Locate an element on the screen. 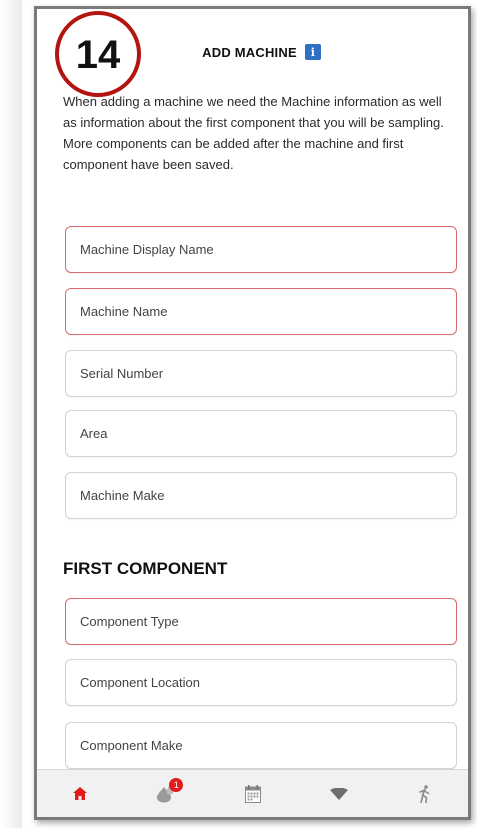  serial-number-field: Serial Number is located at coordinates (261, 373).